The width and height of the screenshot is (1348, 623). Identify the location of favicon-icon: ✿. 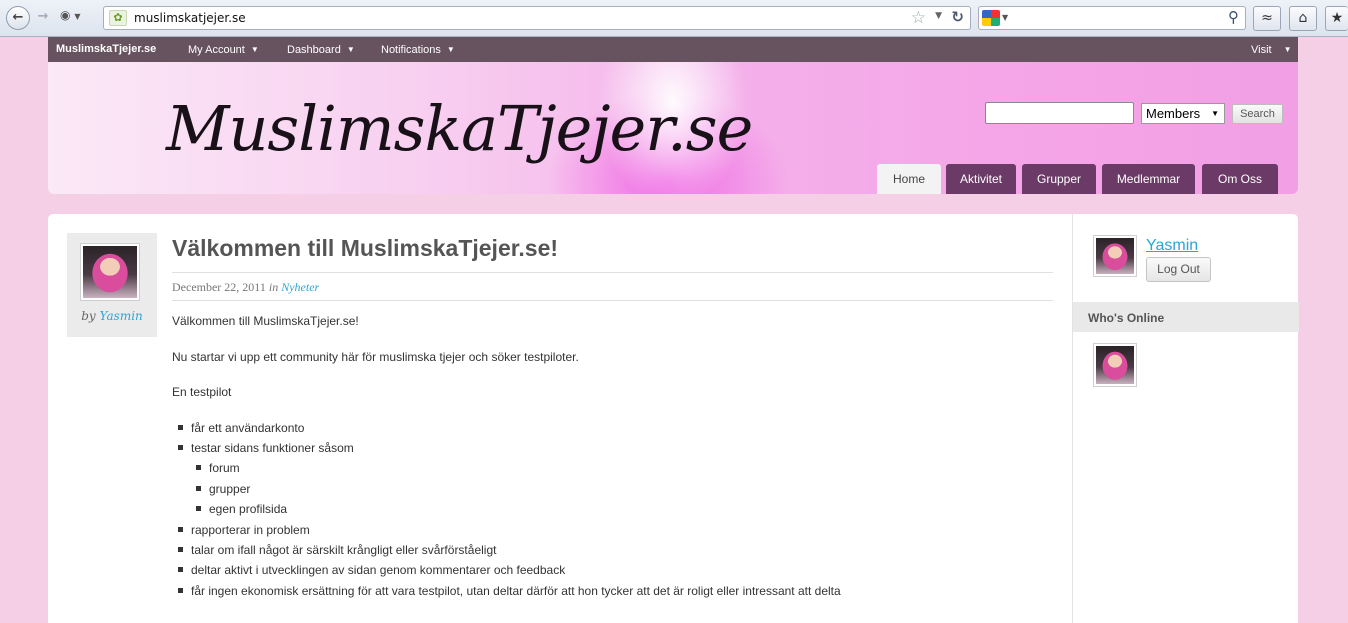
(118, 18).